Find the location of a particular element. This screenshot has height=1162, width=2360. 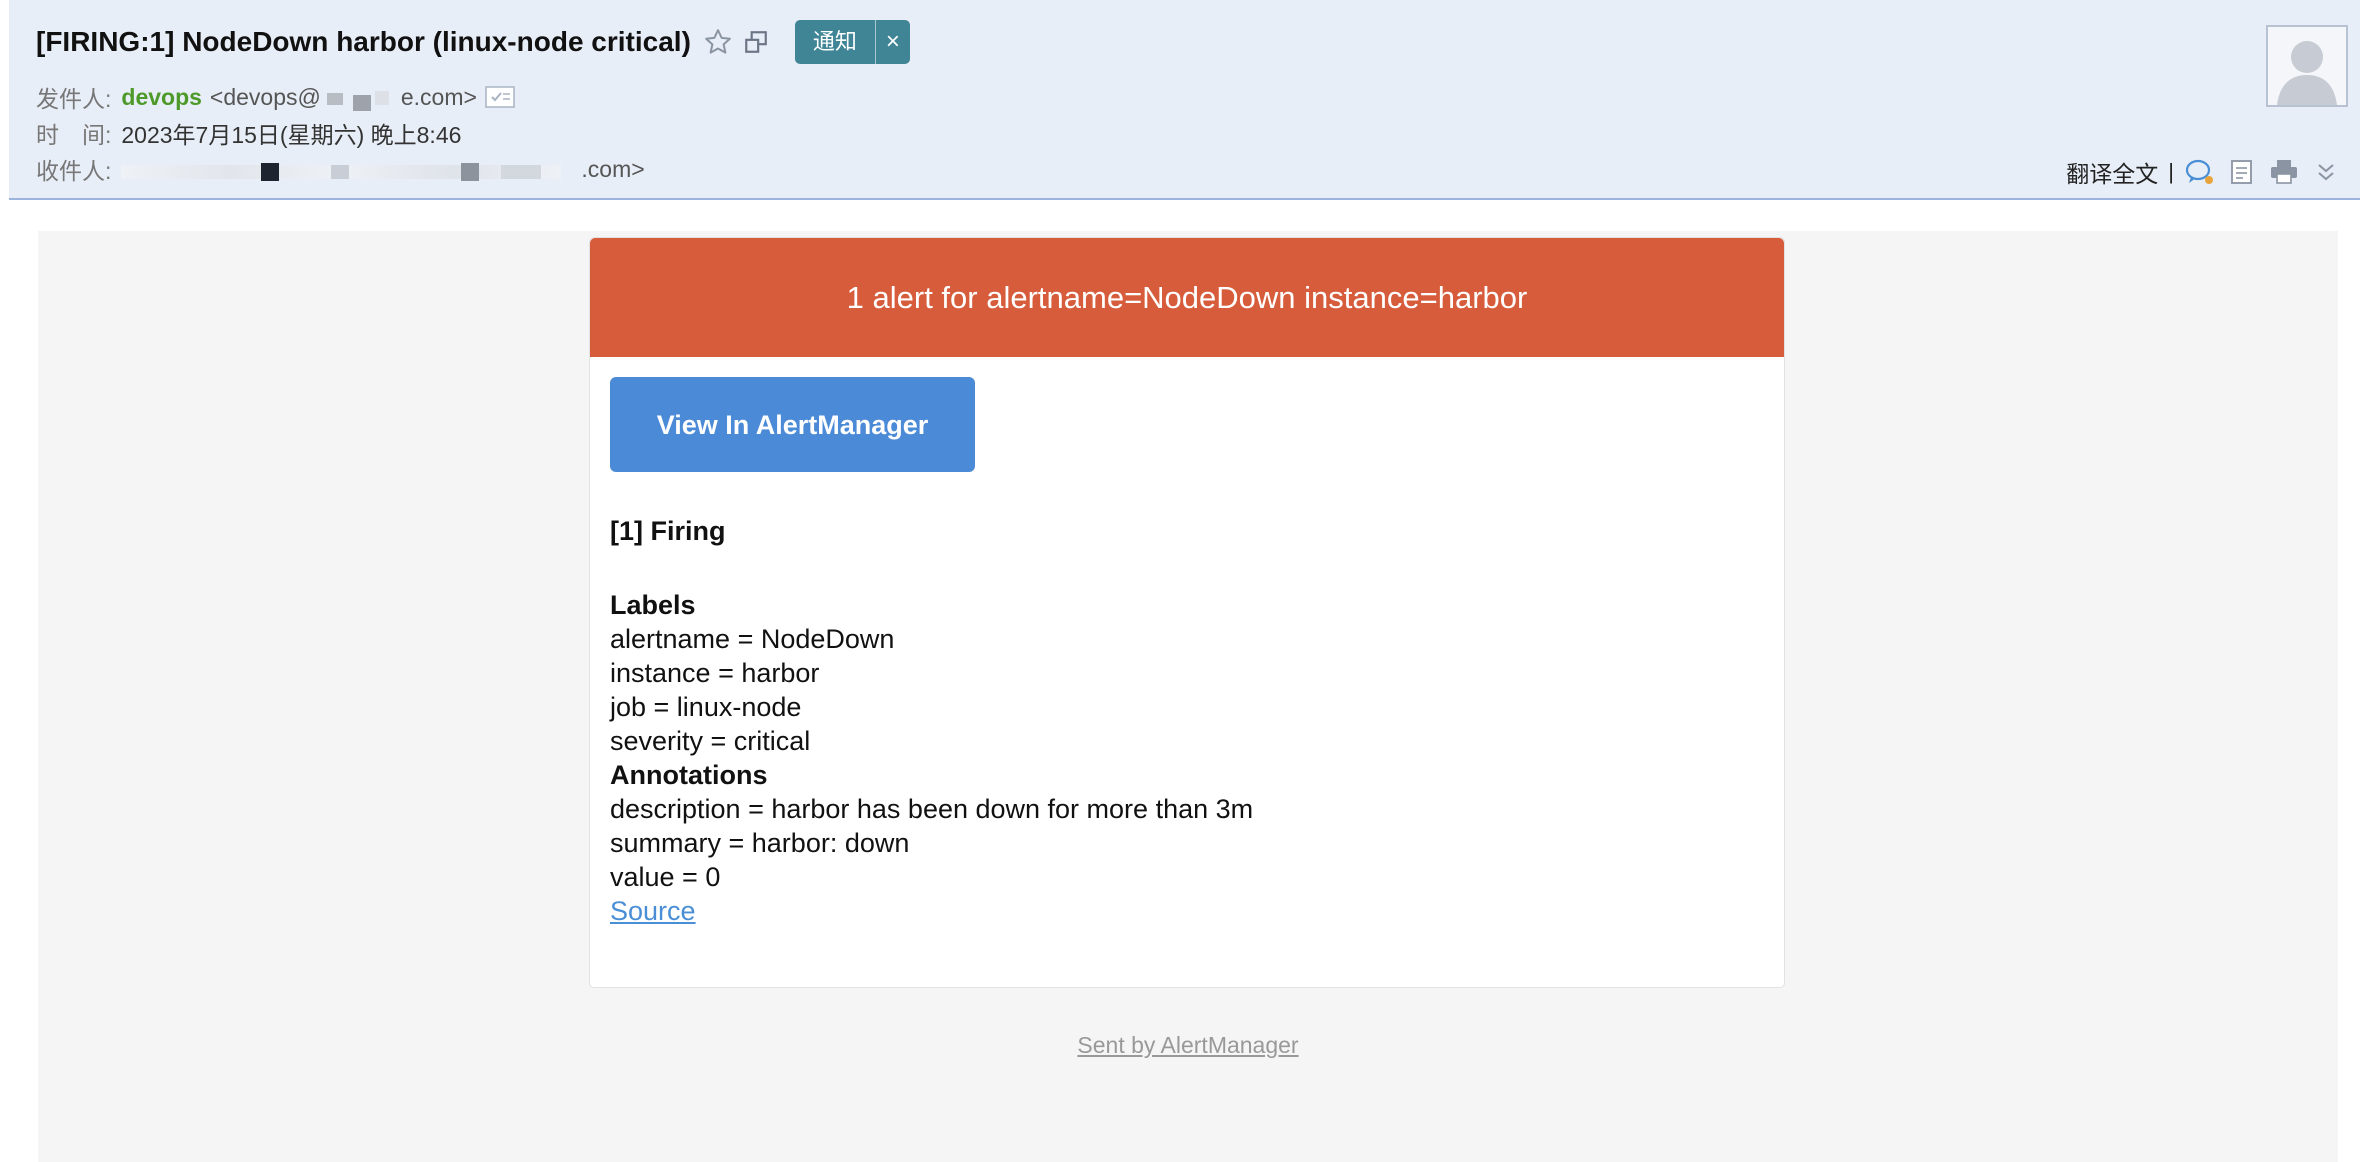

popout-icon is located at coordinates (756, 42).